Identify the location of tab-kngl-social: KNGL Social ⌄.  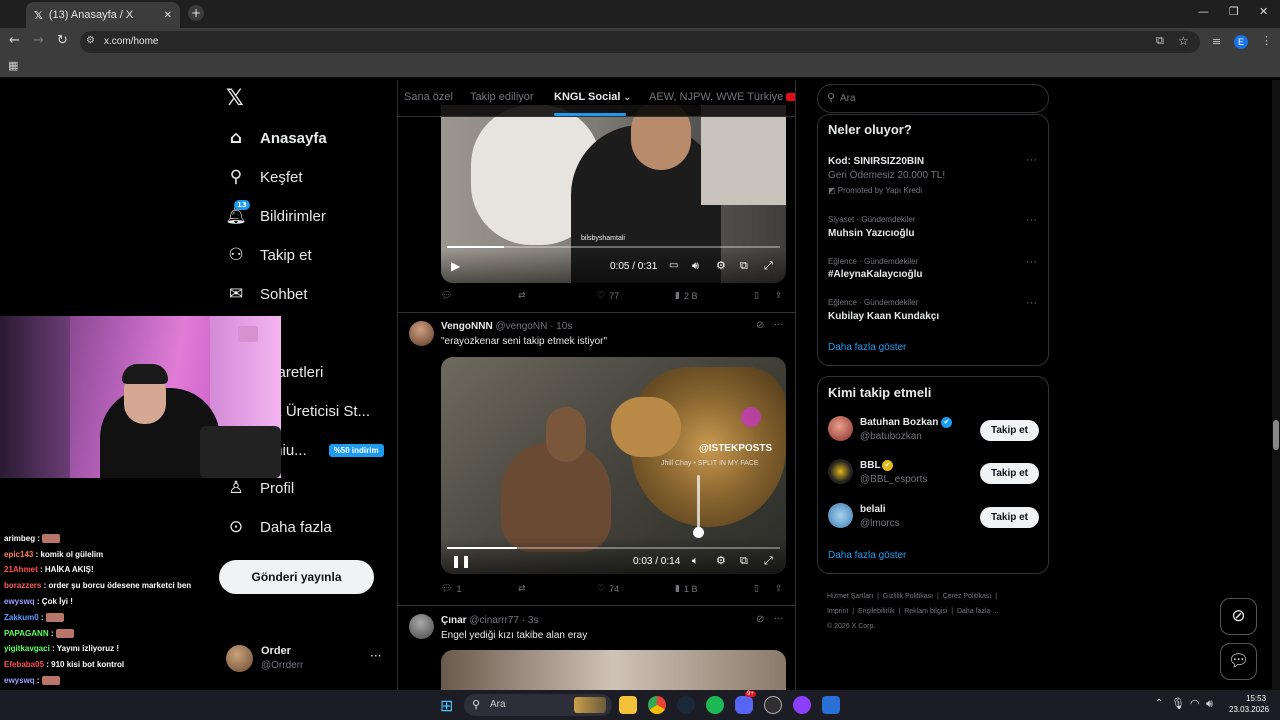
(592, 97).